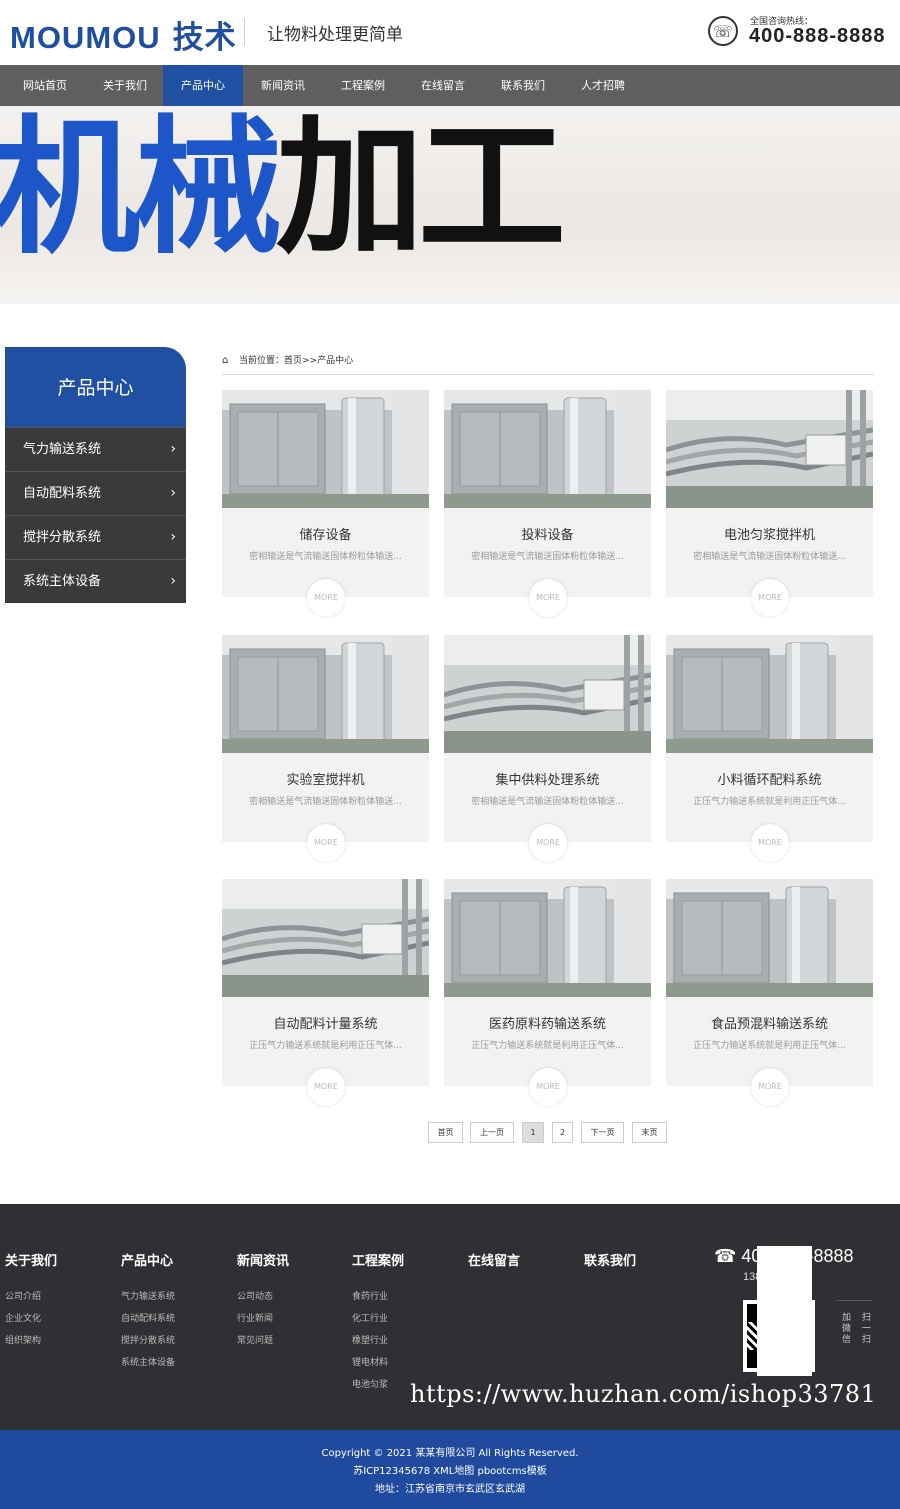  What do you see at coordinates (255, 1295) in the screenshot?
I see `footer-link: 公司动态` at bounding box center [255, 1295].